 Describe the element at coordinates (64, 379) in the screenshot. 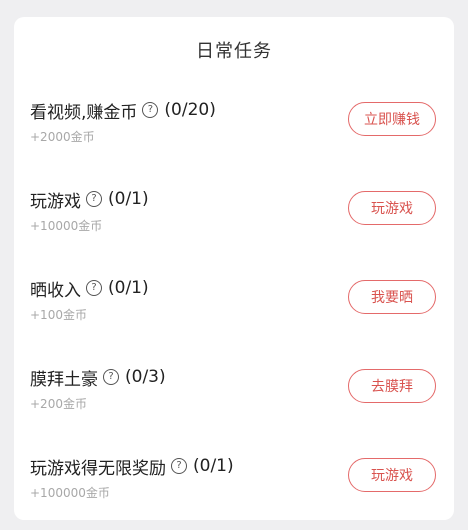

I see `task-name: 膜拜土豪` at that location.